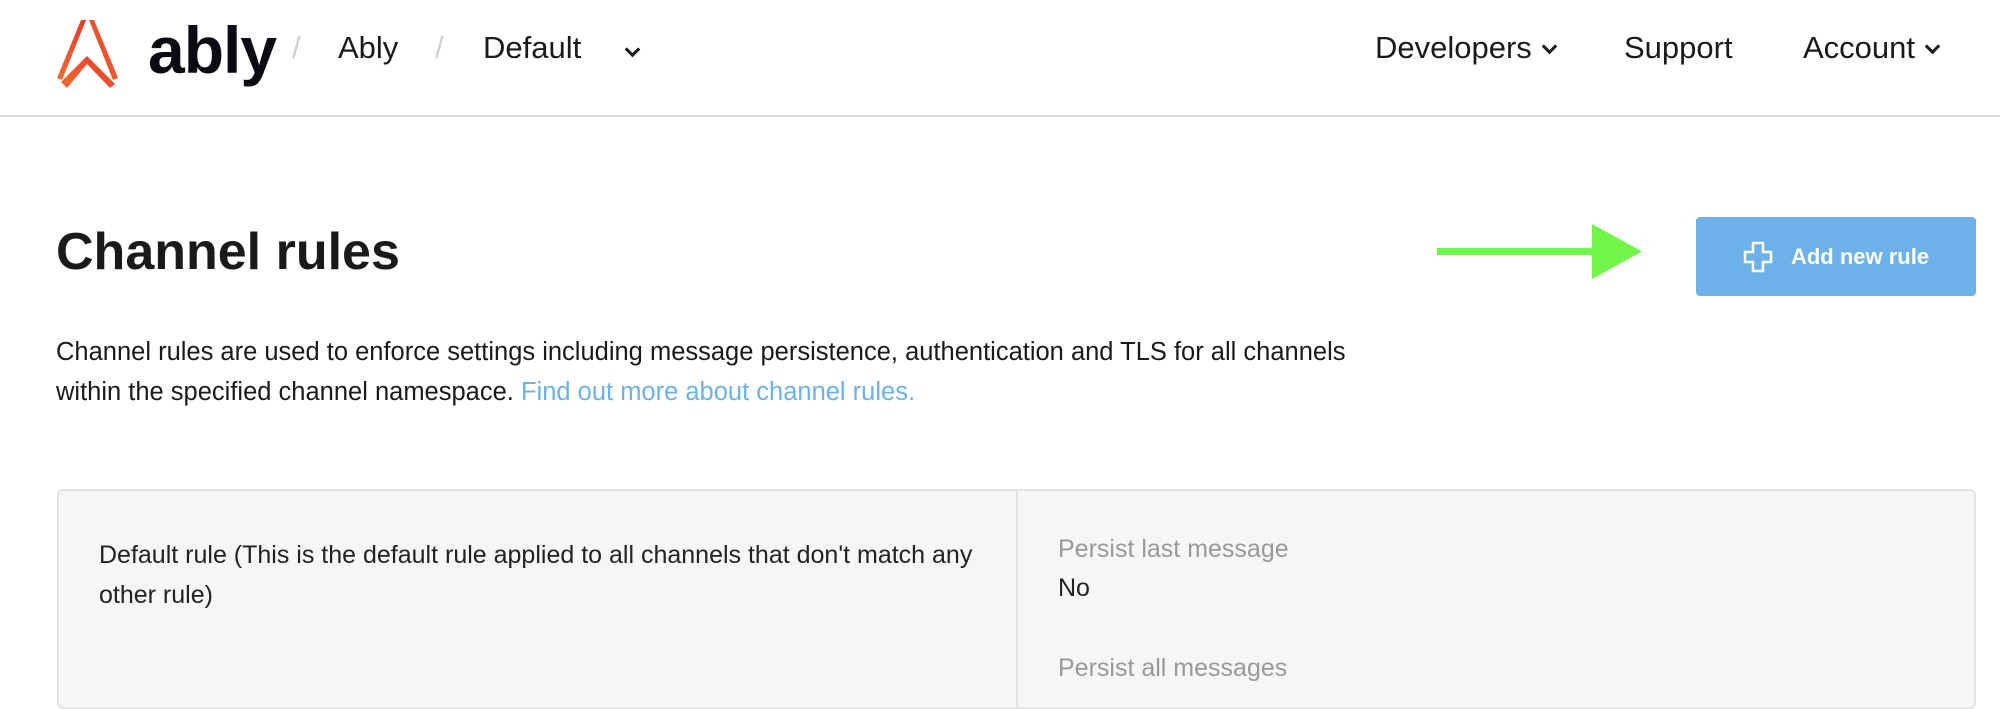 The image size is (2000, 709). What do you see at coordinates (368, 48) in the screenshot?
I see `breadcrumb-account: Ably` at bounding box center [368, 48].